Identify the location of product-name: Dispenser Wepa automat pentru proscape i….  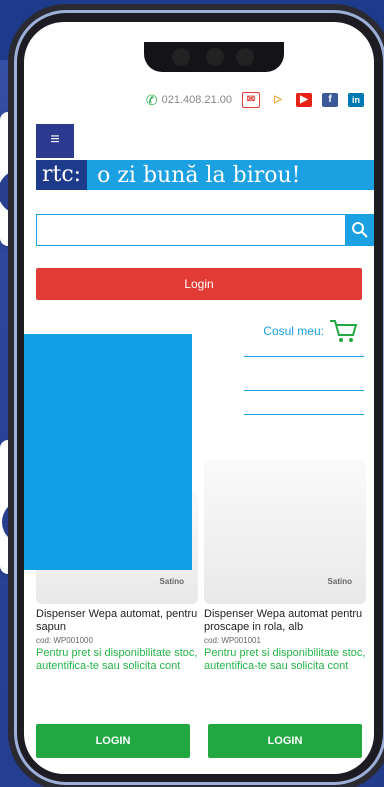
(285, 621).